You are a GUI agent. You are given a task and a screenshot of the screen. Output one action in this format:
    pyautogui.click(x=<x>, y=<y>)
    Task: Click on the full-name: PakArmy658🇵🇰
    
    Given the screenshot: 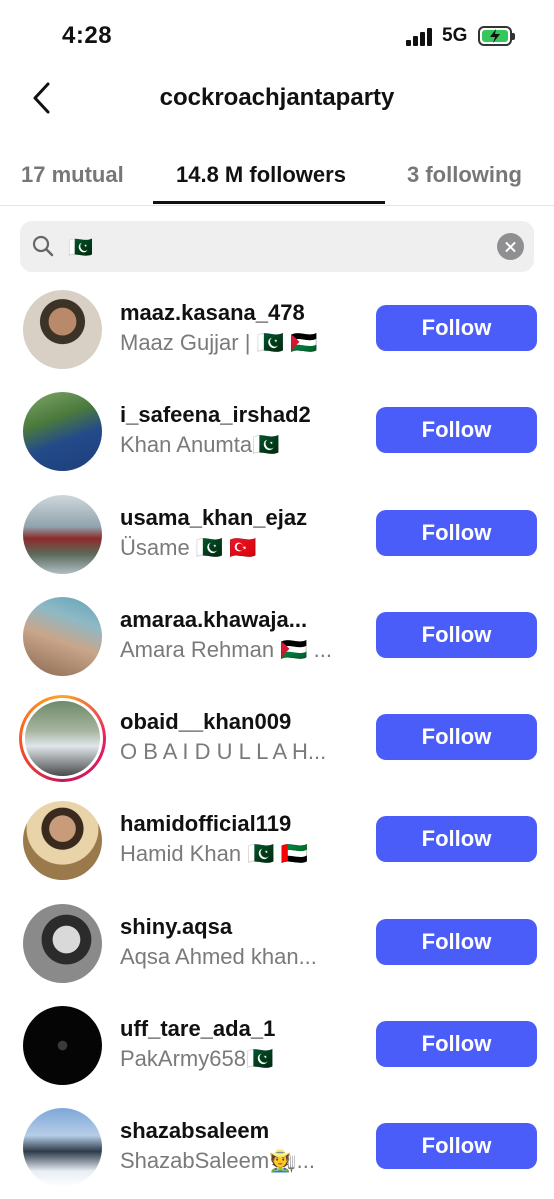 What is the action you would take?
    pyautogui.click(x=197, y=1059)
    